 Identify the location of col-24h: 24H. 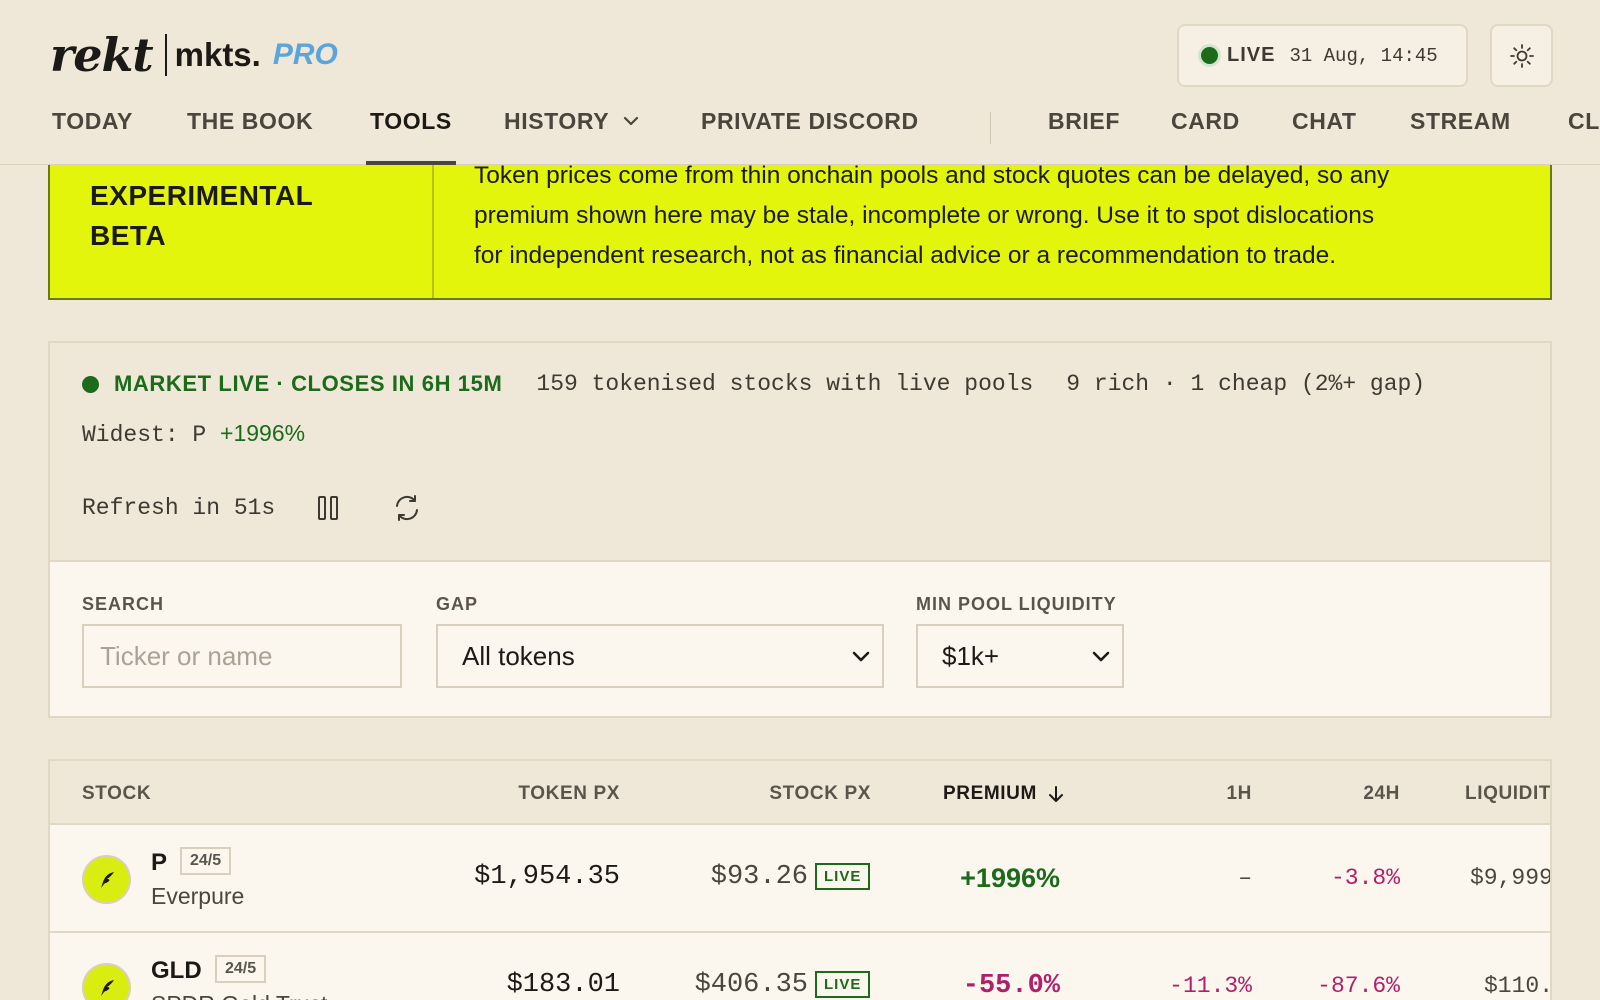
(1350, 794).